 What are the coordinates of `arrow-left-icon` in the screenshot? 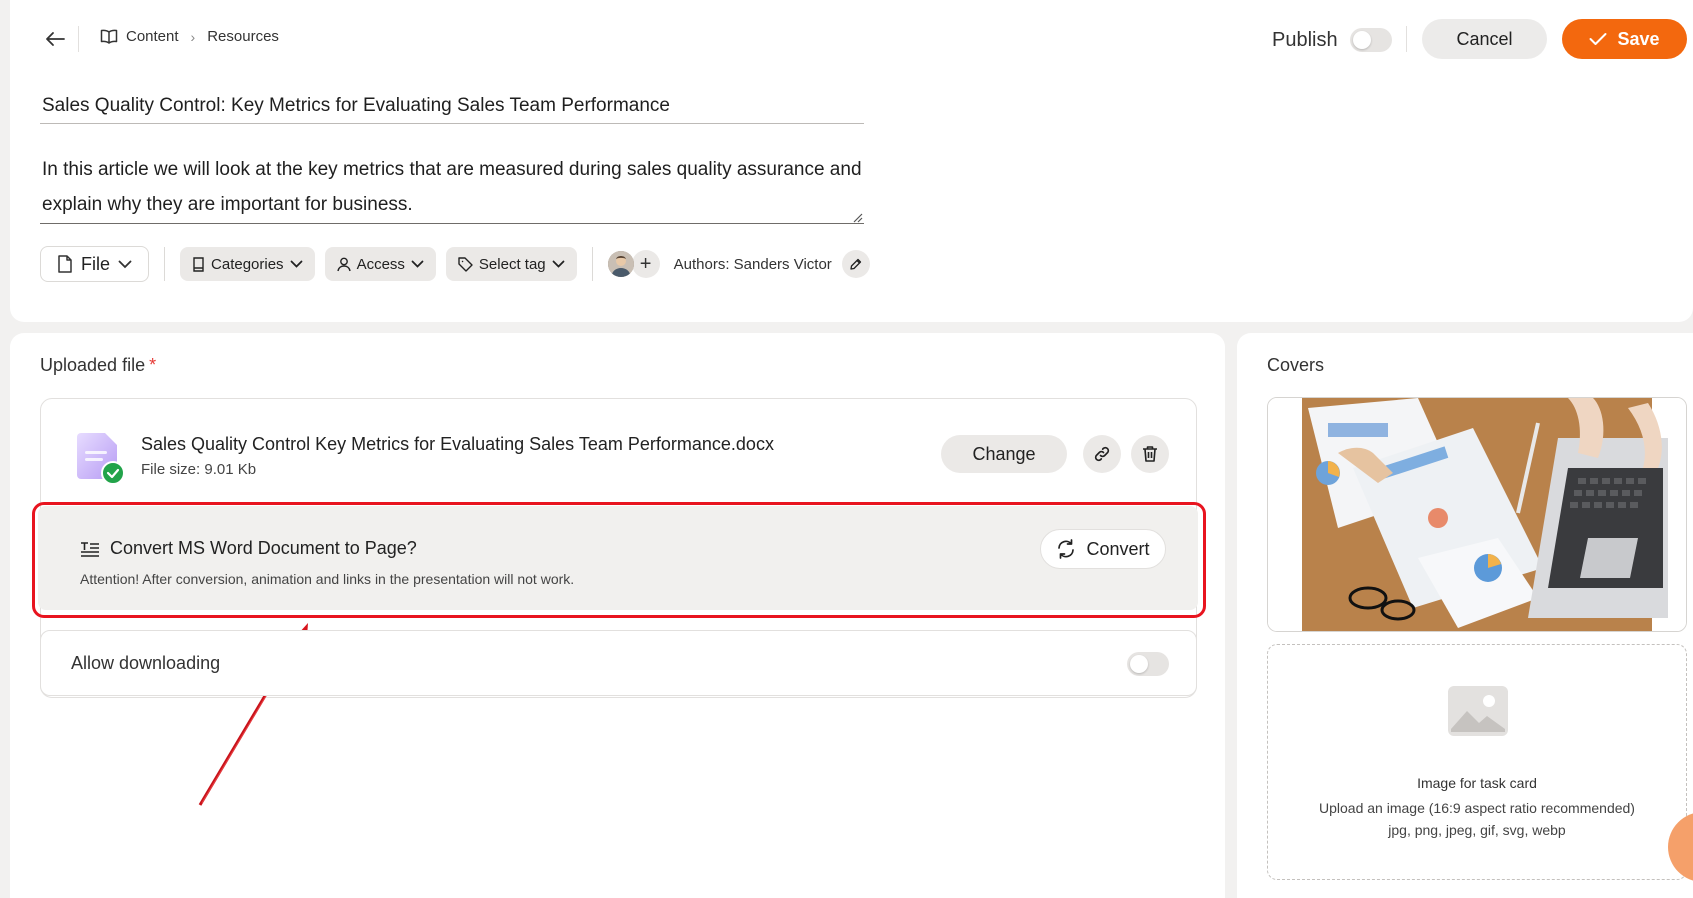 It's located at (55, 39).